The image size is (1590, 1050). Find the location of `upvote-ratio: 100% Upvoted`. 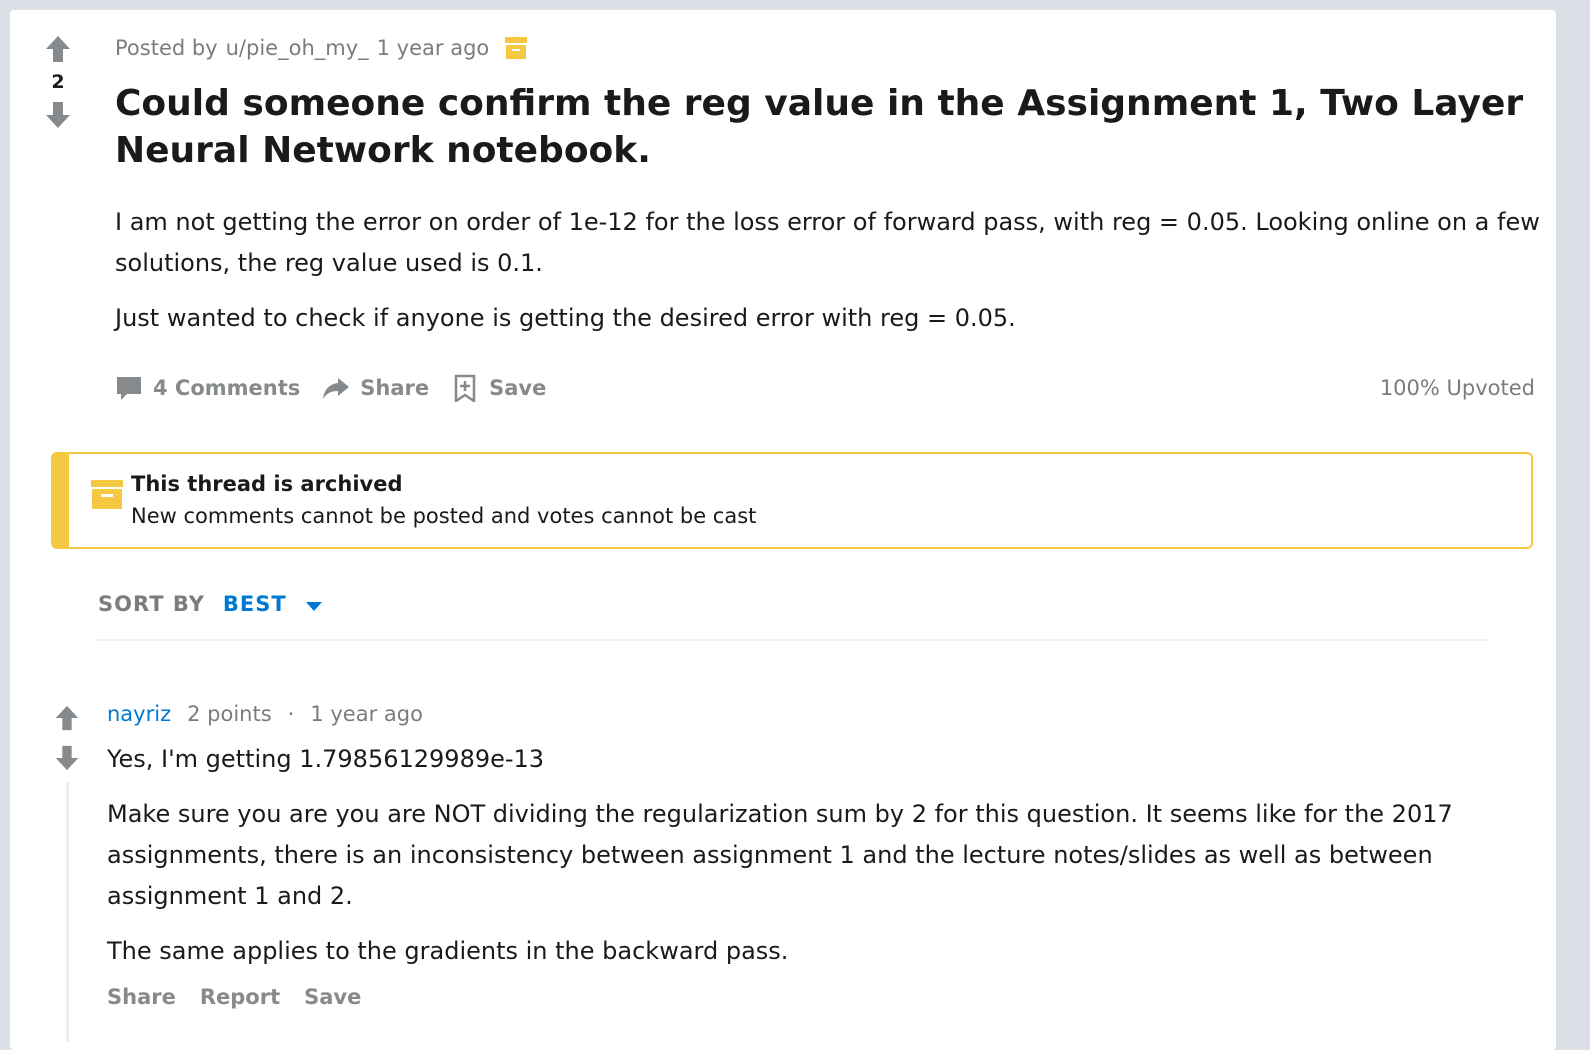

upvote-ratio: 100% Upvoted is located at coordinates (1457, 388).